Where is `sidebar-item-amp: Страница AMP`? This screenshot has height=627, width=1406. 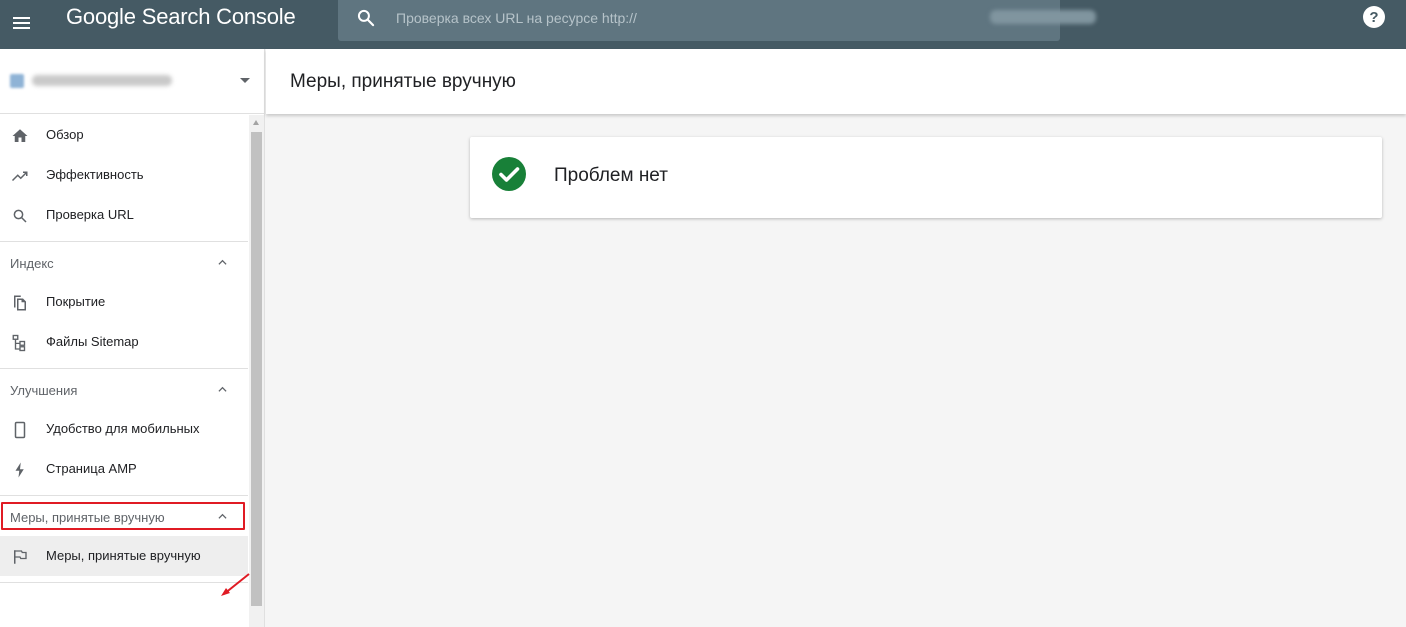
sidebar-item-amp: Страница AMP is located at coordinates (124, 469).